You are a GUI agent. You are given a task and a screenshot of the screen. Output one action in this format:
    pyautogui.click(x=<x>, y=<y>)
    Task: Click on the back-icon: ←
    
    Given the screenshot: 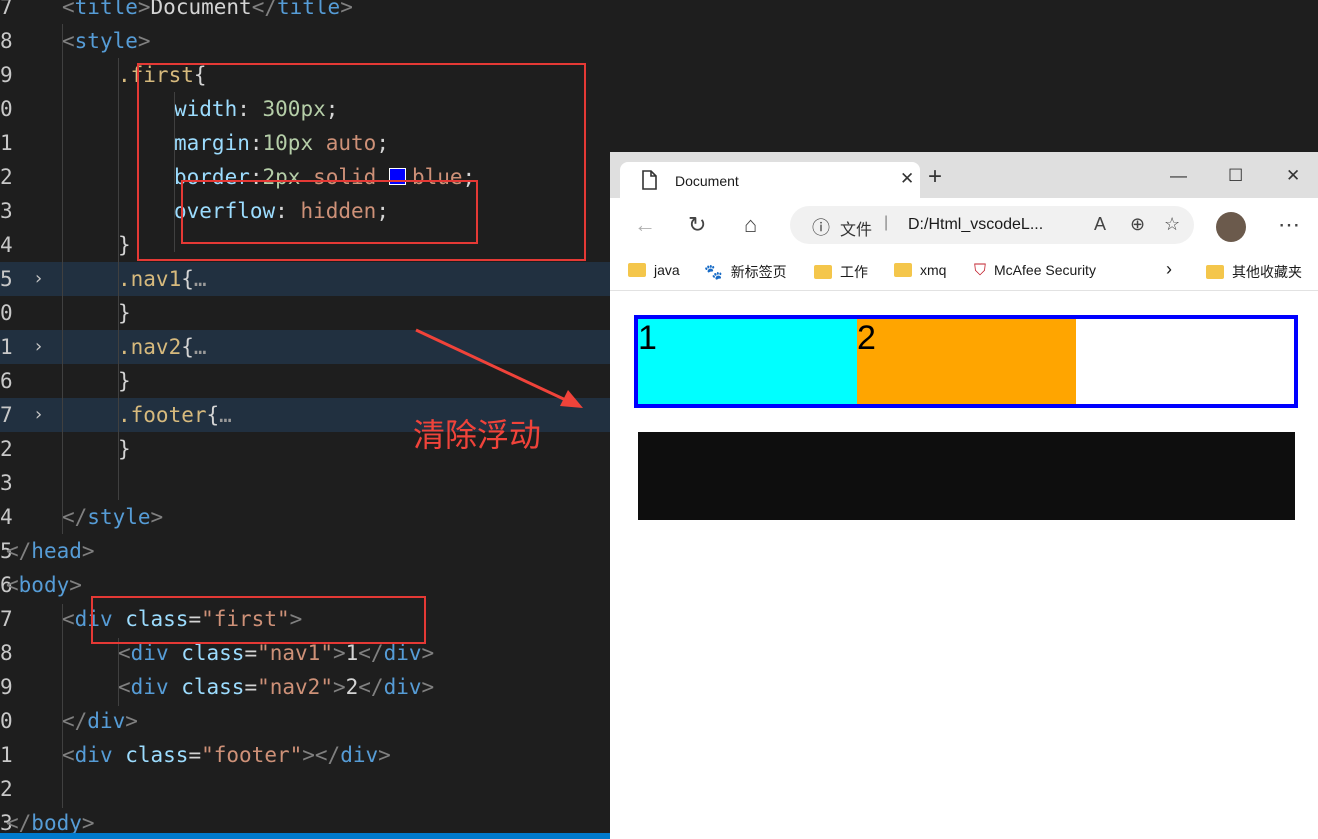 What is the action you would take?
    pyautogui.click(x=645, y=225)
    